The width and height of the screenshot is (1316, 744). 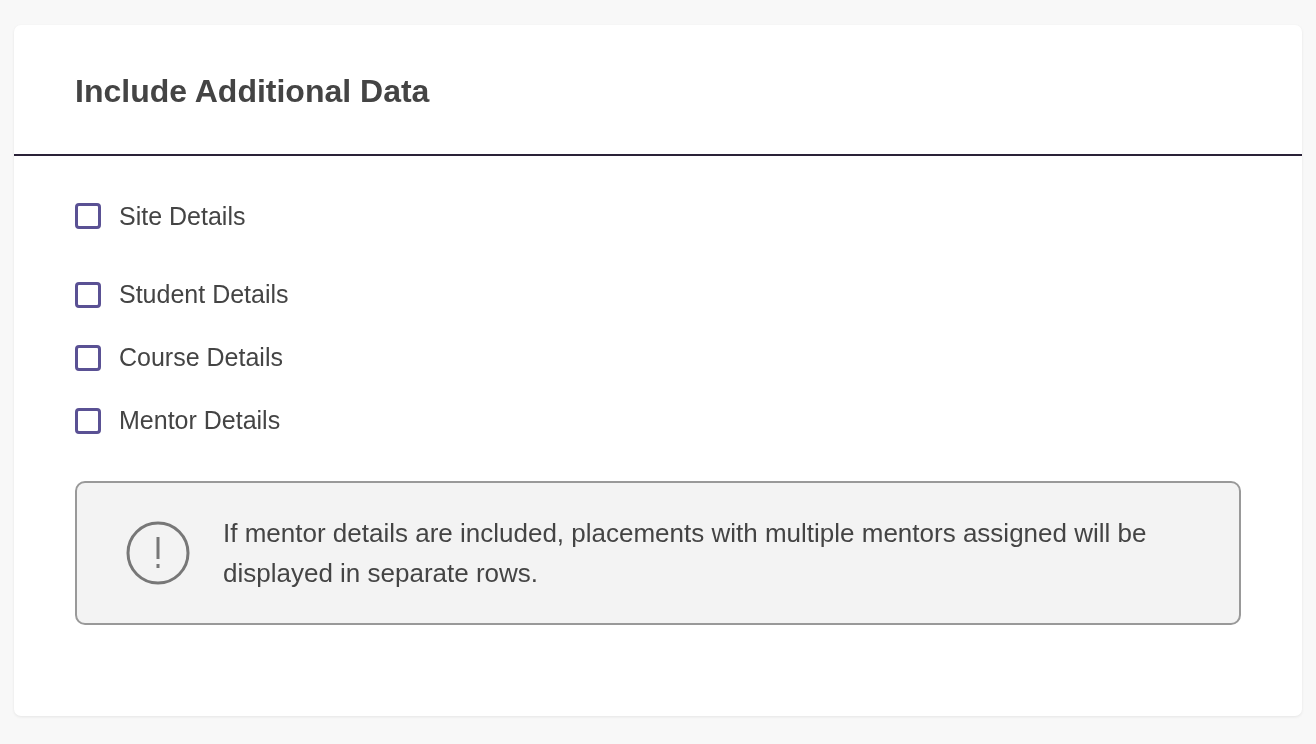 I want to click on checkbox-label: Site Details, so click(x=182, y=216).